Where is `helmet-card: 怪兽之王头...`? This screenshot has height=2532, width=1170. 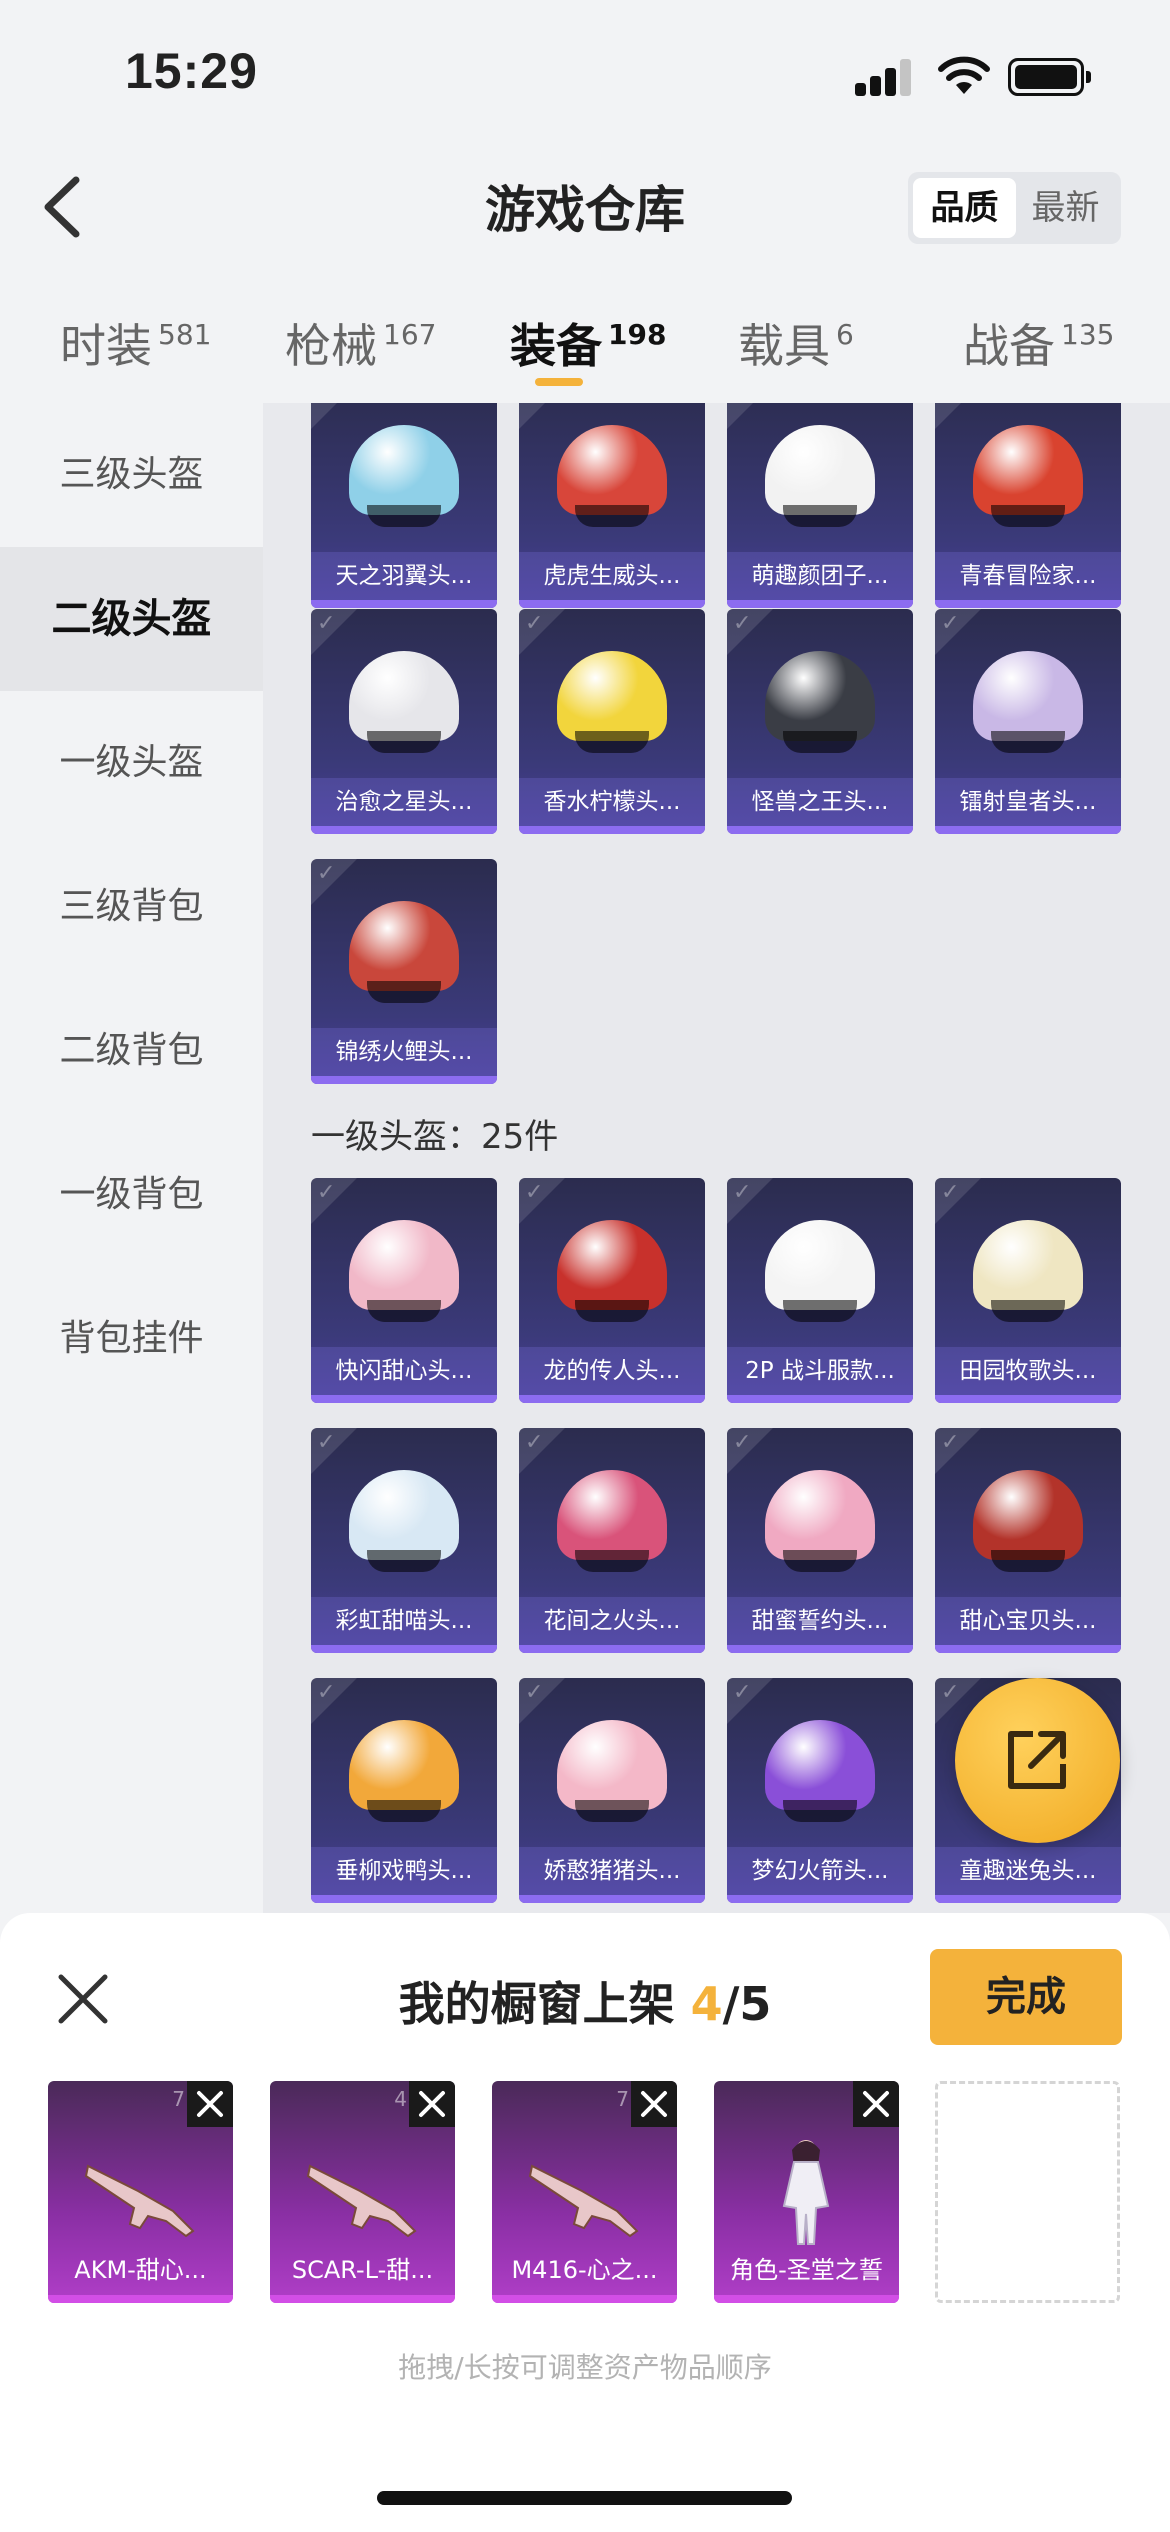 helmet-card: 怪兽之王头... is located at coordinates (820, 721).